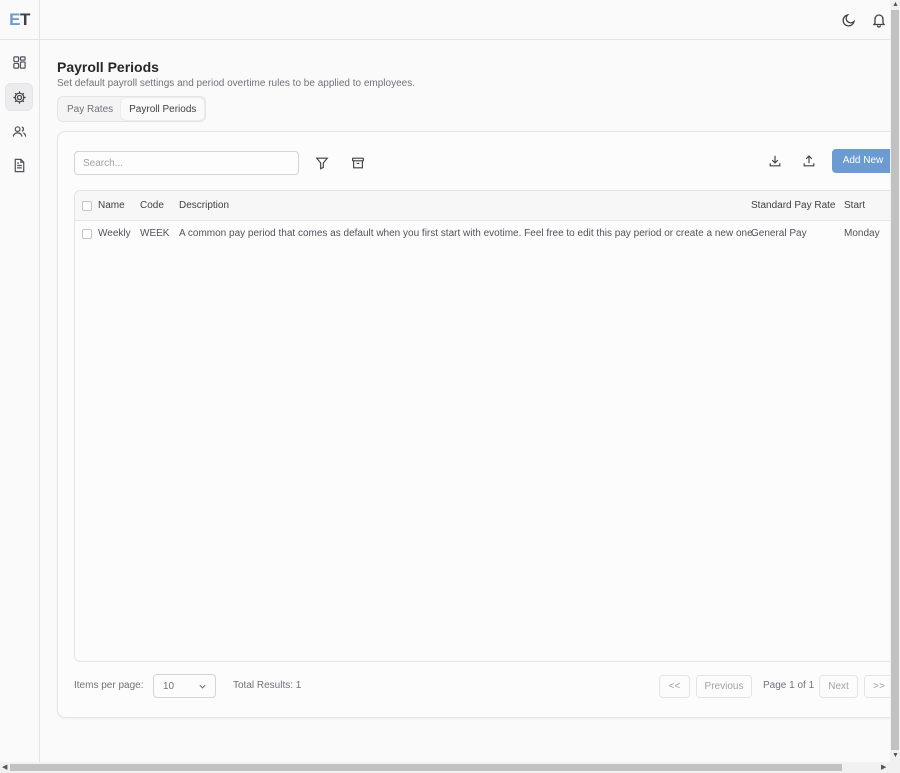  I want to click on horizontal-scrollbar-thumb, so click(426, 767).